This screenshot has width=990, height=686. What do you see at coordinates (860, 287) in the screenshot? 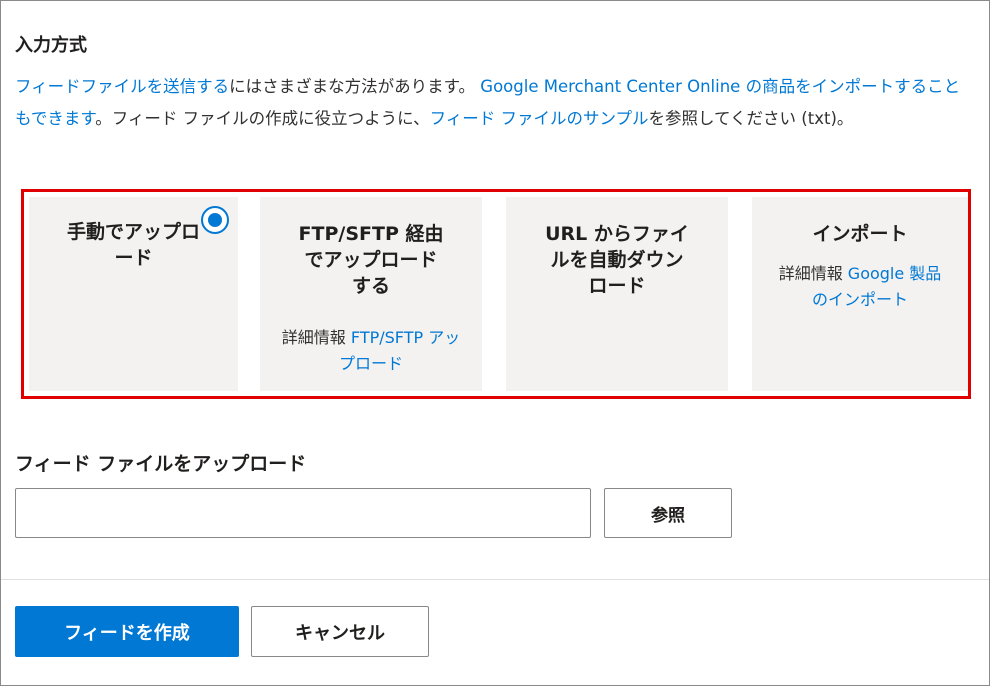
I see `option-info: 詳細情報 Google 製品のインポート` at bounding box center [860, 287].